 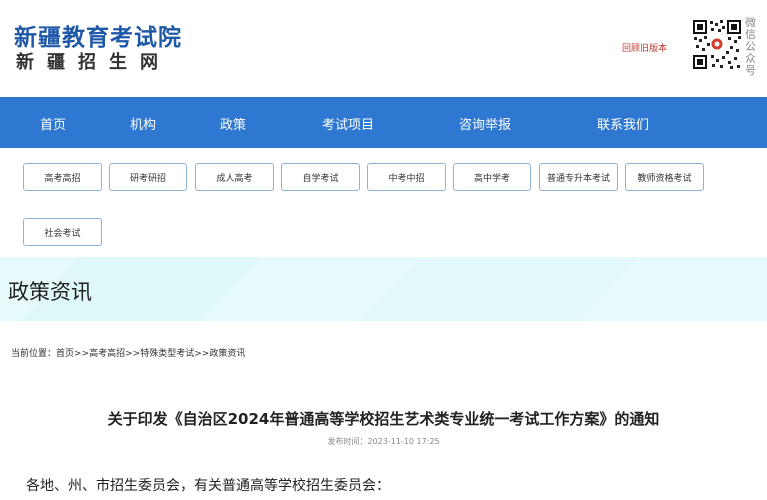 What do you see at coordinates (143, 123) in the screenshot?
I see `nav-item-organization: 机构` at bounding box center [143, 123].